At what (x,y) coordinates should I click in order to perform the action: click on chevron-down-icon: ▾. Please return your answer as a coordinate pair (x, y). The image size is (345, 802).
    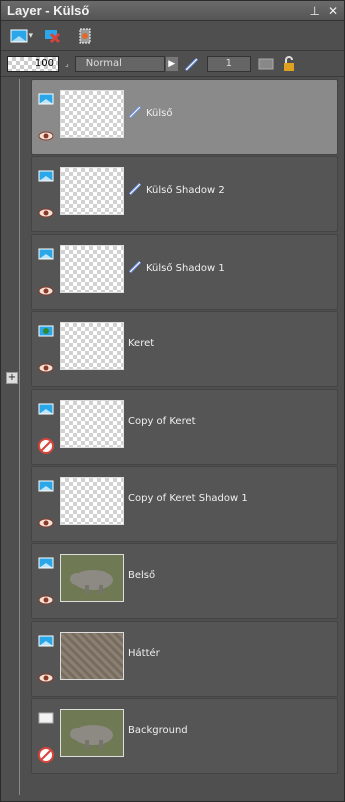
    Looking at the image, I should click on (30, 35).